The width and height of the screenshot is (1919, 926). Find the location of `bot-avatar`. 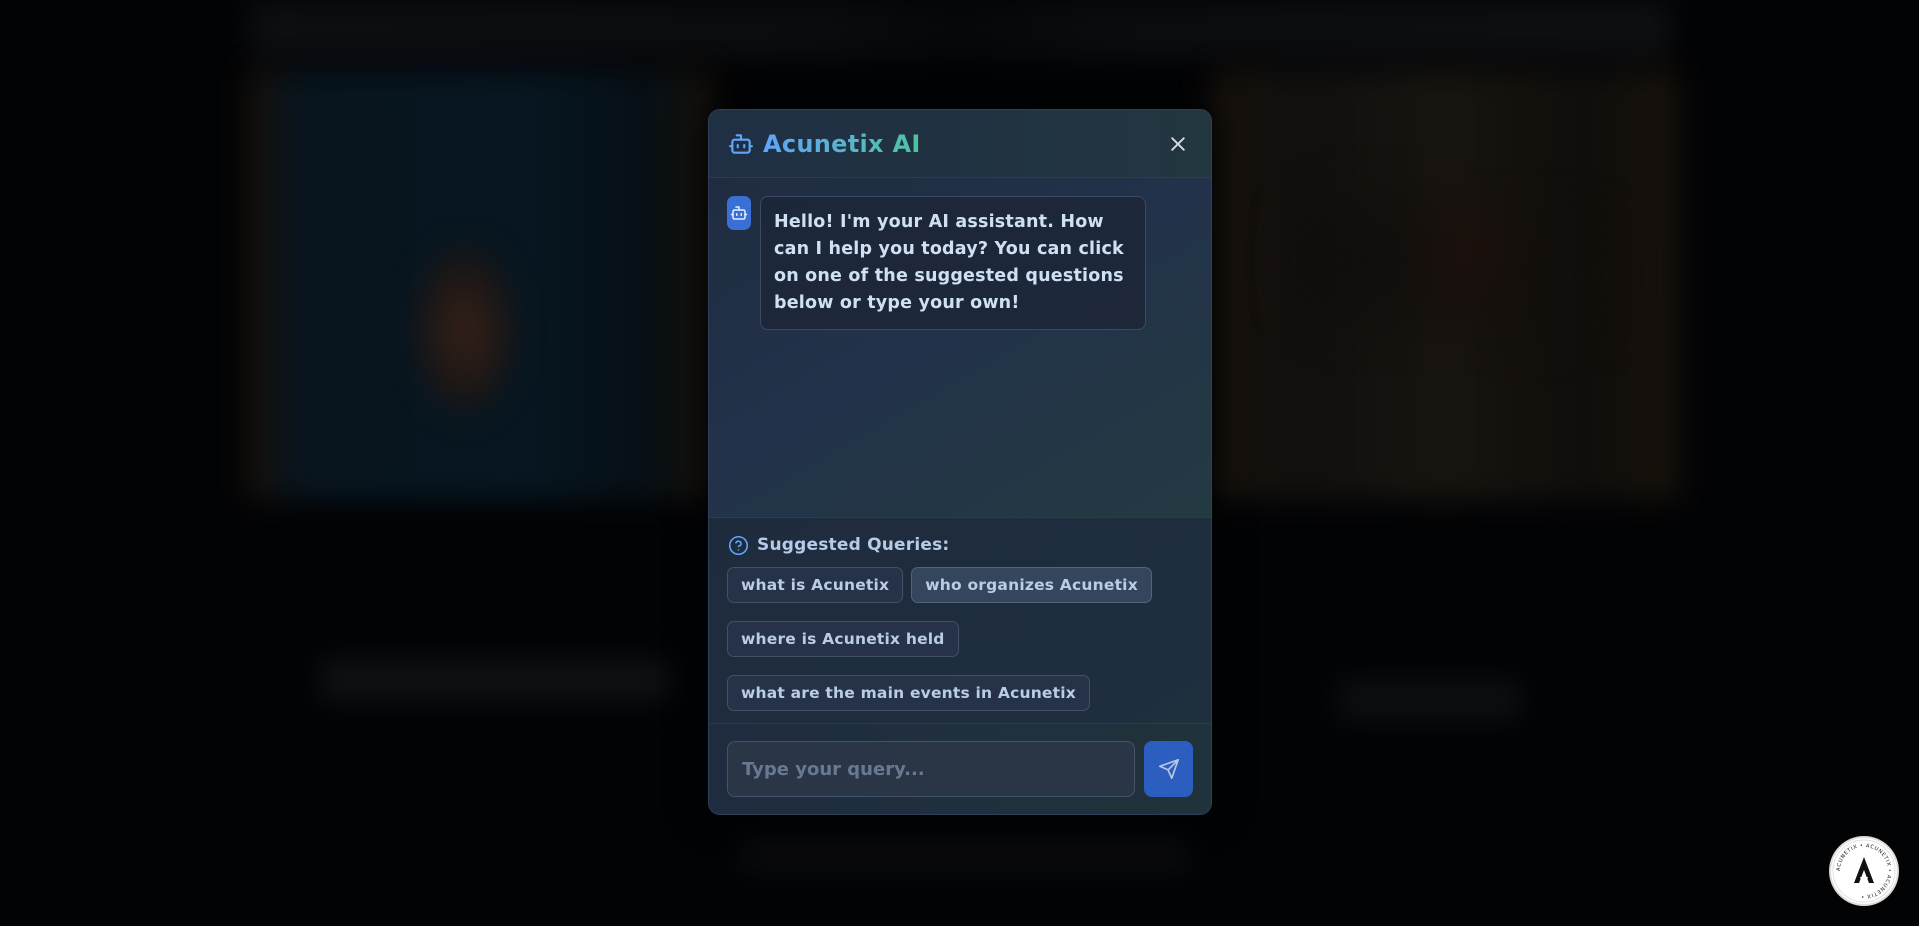

bot-avatar is located at coordinates (739, 213).